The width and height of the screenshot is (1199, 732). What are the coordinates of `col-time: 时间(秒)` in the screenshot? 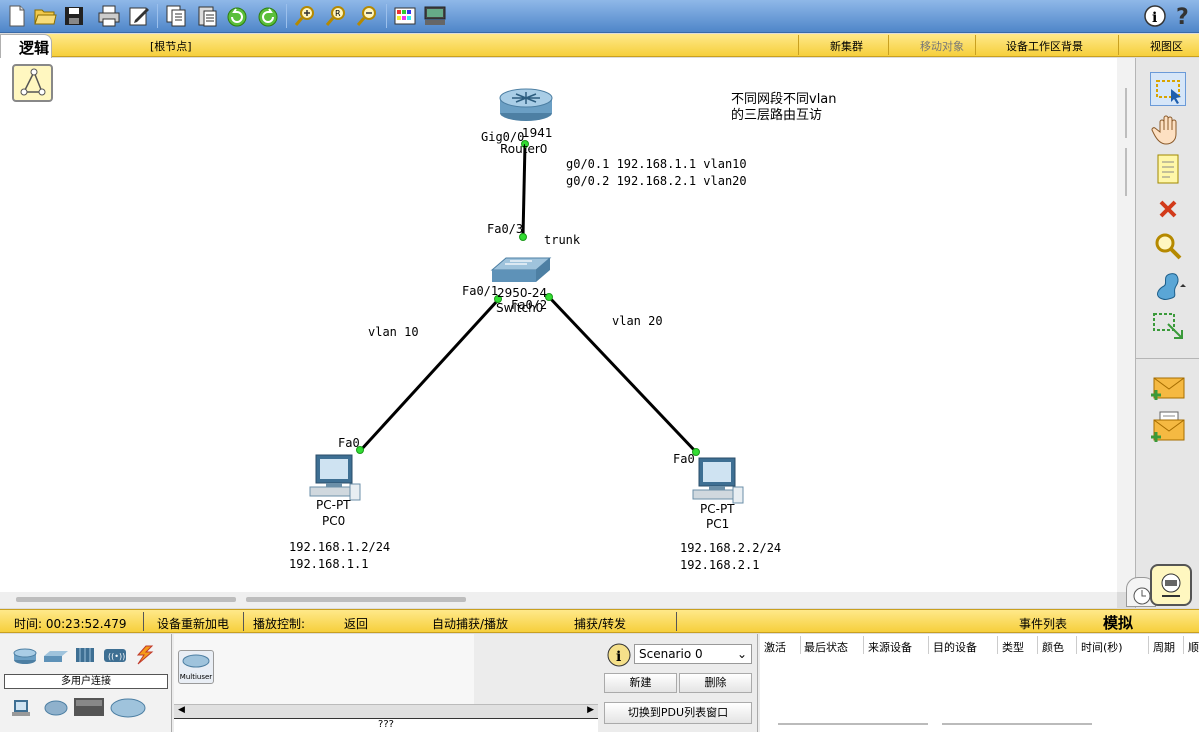 It's located at (1102, 647).